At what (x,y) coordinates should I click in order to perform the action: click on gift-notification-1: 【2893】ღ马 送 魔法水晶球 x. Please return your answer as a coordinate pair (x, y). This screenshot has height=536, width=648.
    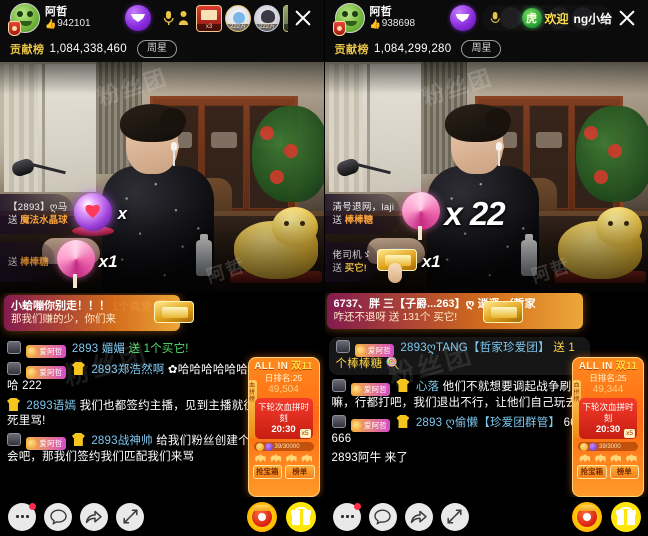
    Looking at the image, I should click on (63, 214).